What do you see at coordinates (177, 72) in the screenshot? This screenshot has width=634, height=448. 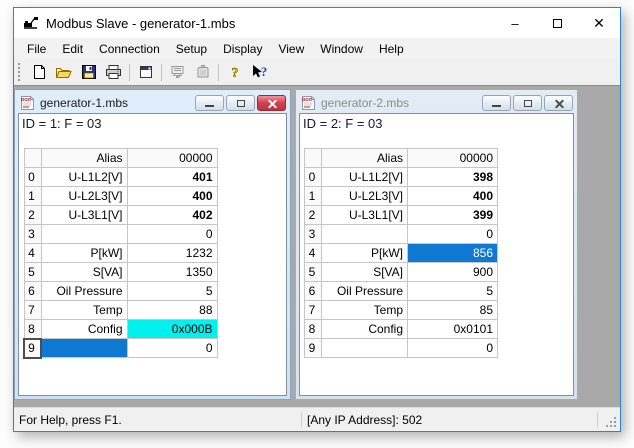 I see `connection-setup-button` at bounding box center [177, 72].